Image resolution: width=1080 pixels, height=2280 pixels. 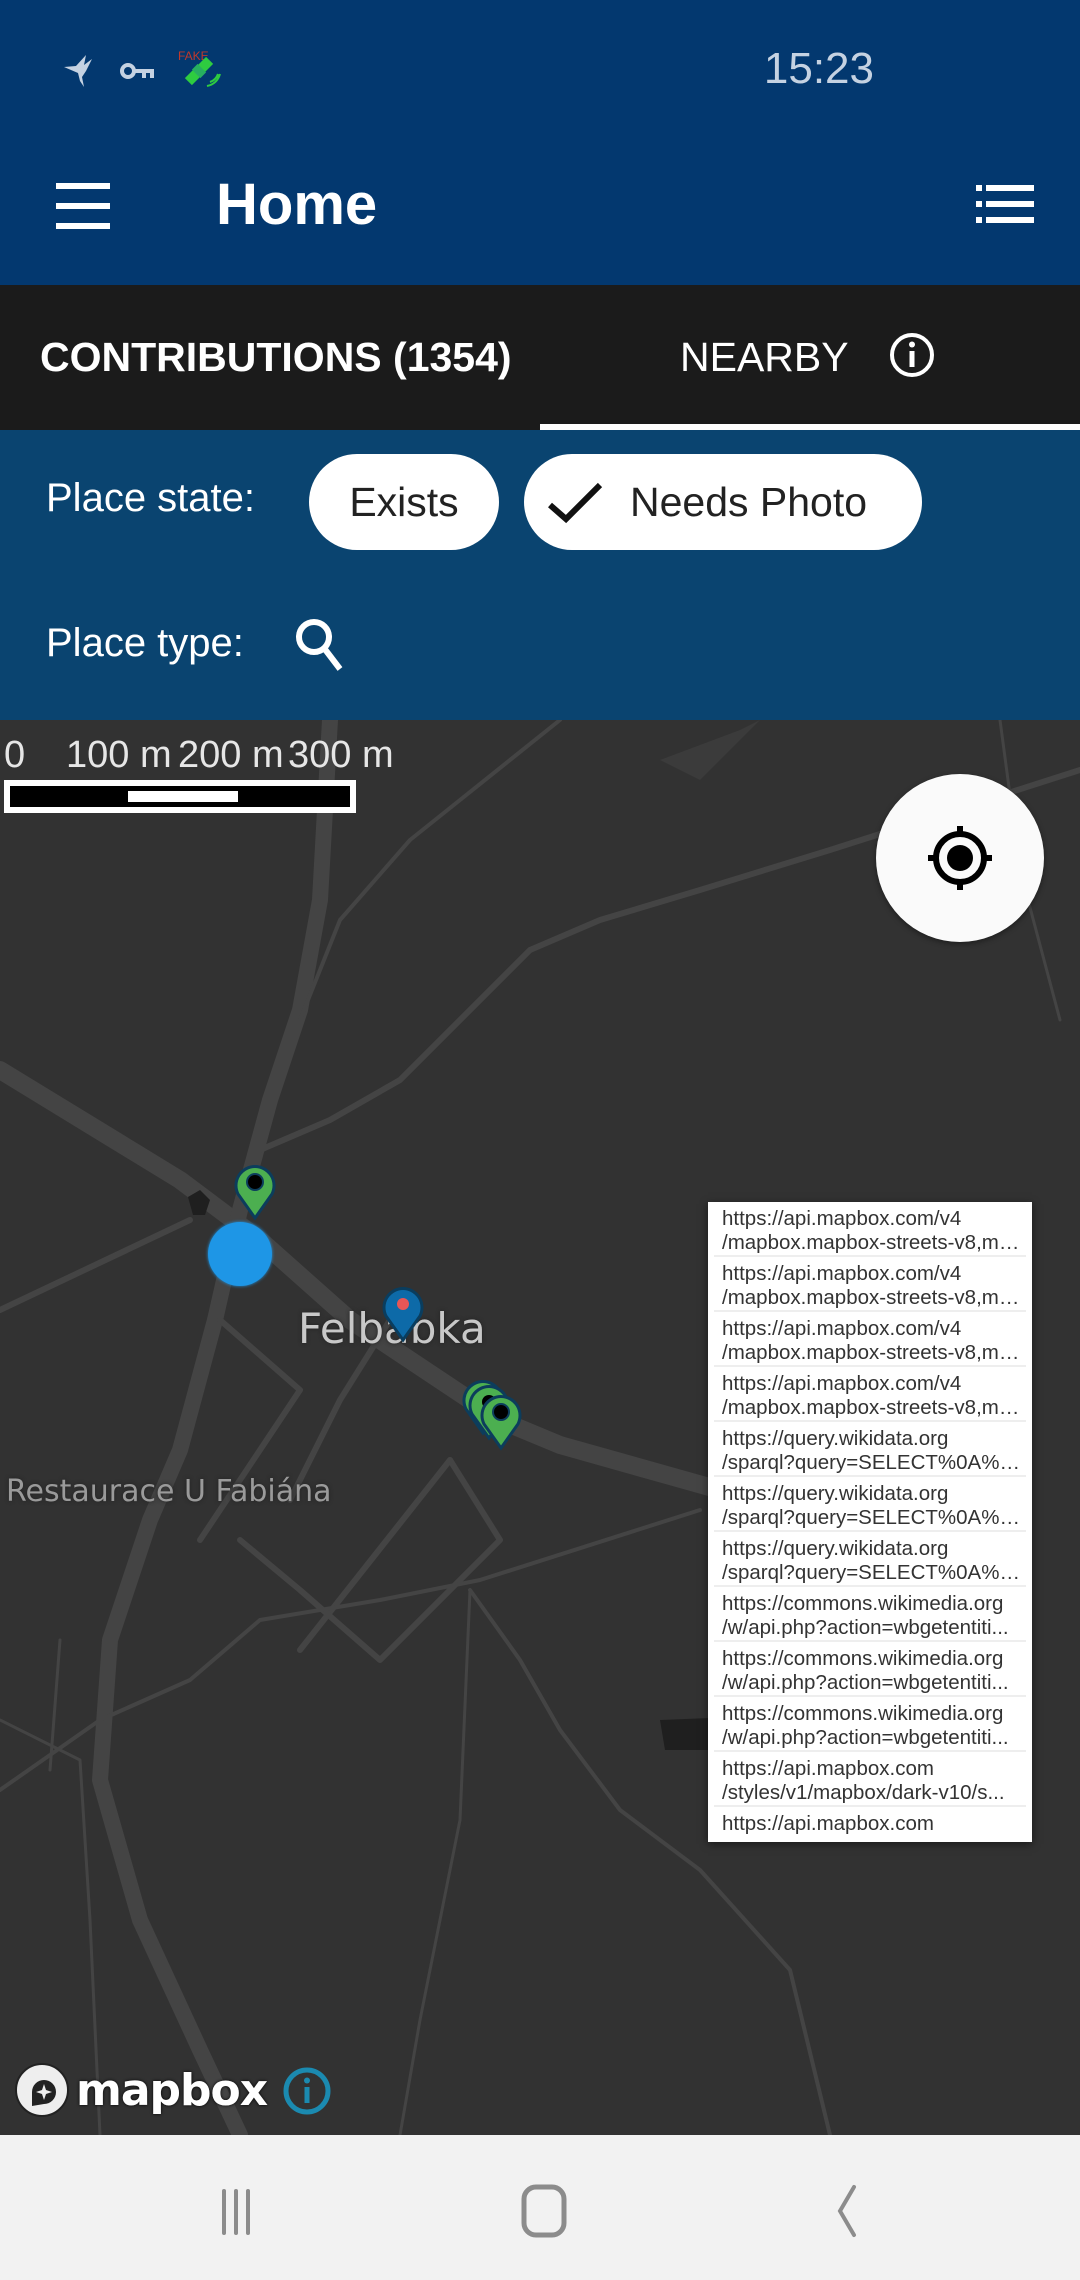 What do you see at coordinates (403, 1313) in the screenshot?
I see `map-pin-selected` at bounding box center [403, 1313].